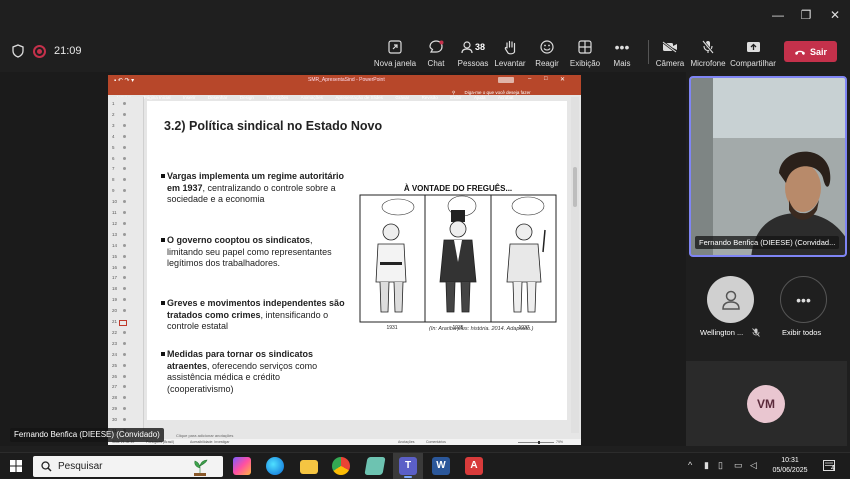 The image size is (850, 479). I want to click on more-button: ••• Mais, so click(622, 53).